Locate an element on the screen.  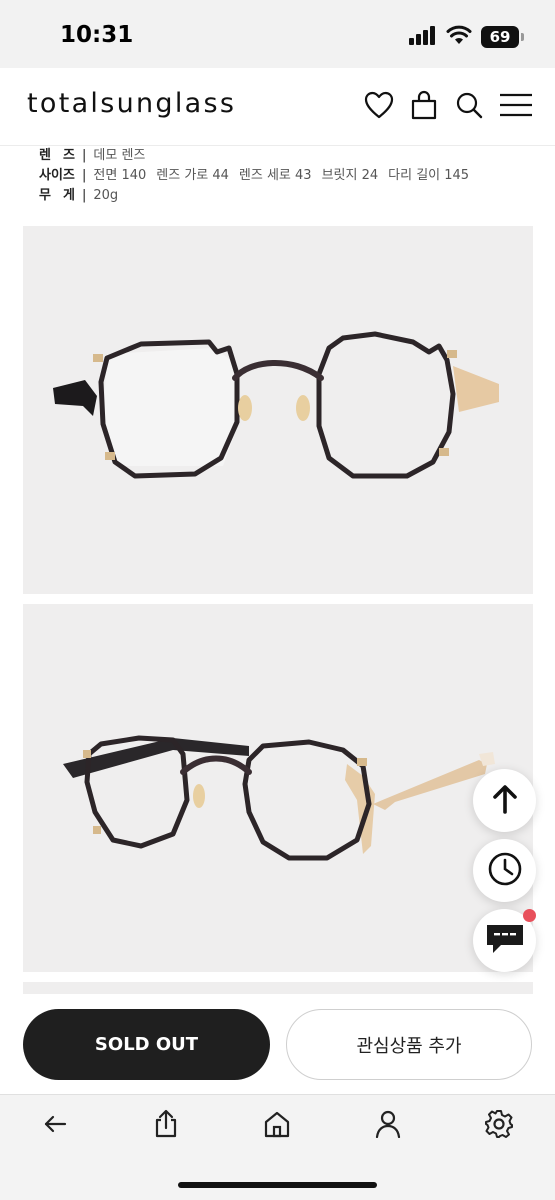
search-icon is located at coordinates (469, 105).